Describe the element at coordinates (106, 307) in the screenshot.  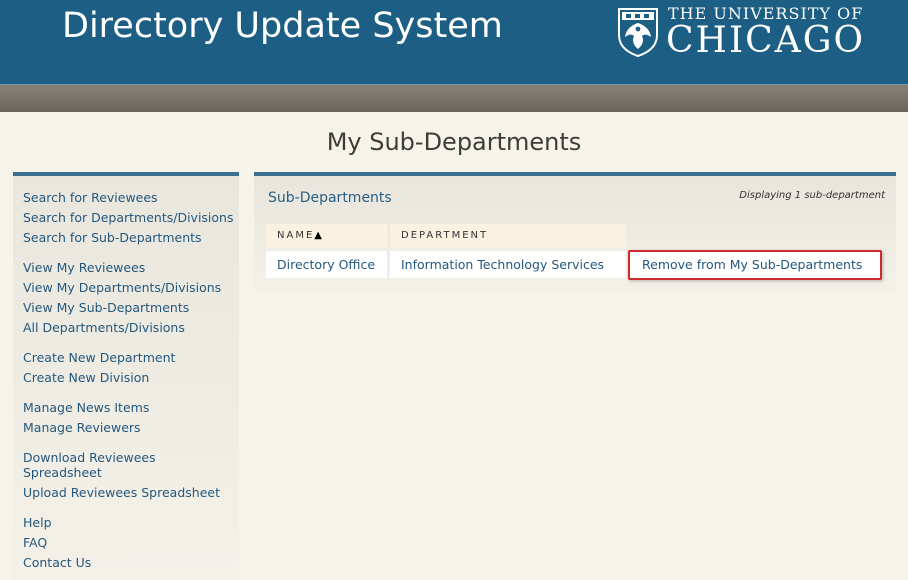
I see `sidebar-item-view-my-sub-departments: View My Sub-Departments` at that location.